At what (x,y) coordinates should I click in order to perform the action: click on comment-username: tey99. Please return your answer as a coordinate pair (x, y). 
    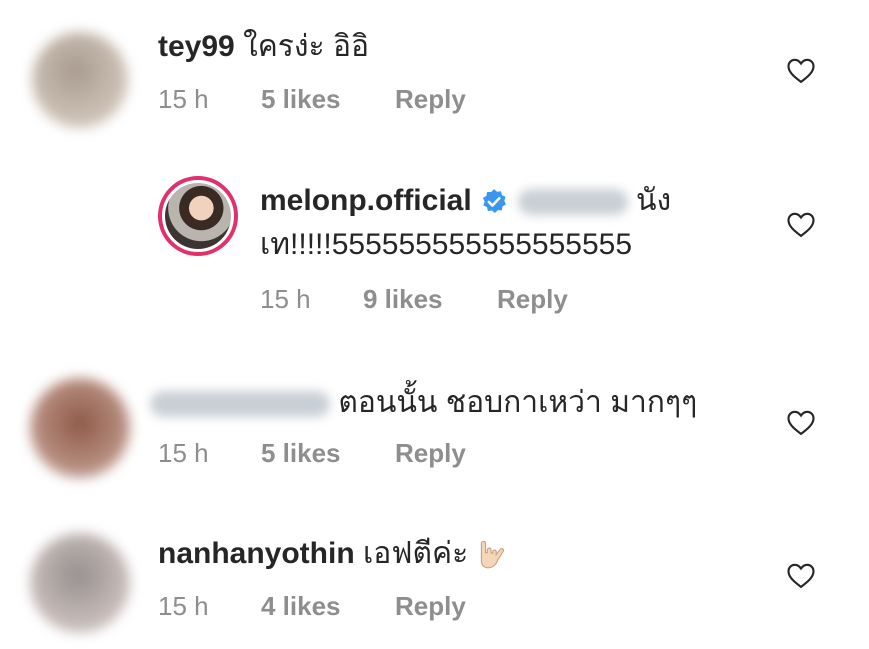
    Looking at the image, I should click on (196, 46).